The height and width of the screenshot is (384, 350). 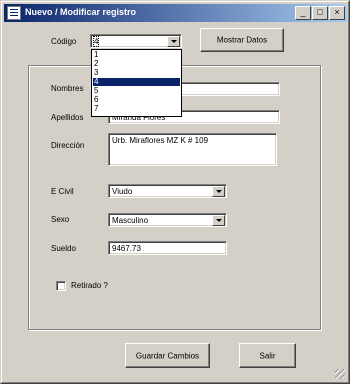 I want to click on mostrar-datos-button: Mostrar Datos, so click(x=242, y=40).